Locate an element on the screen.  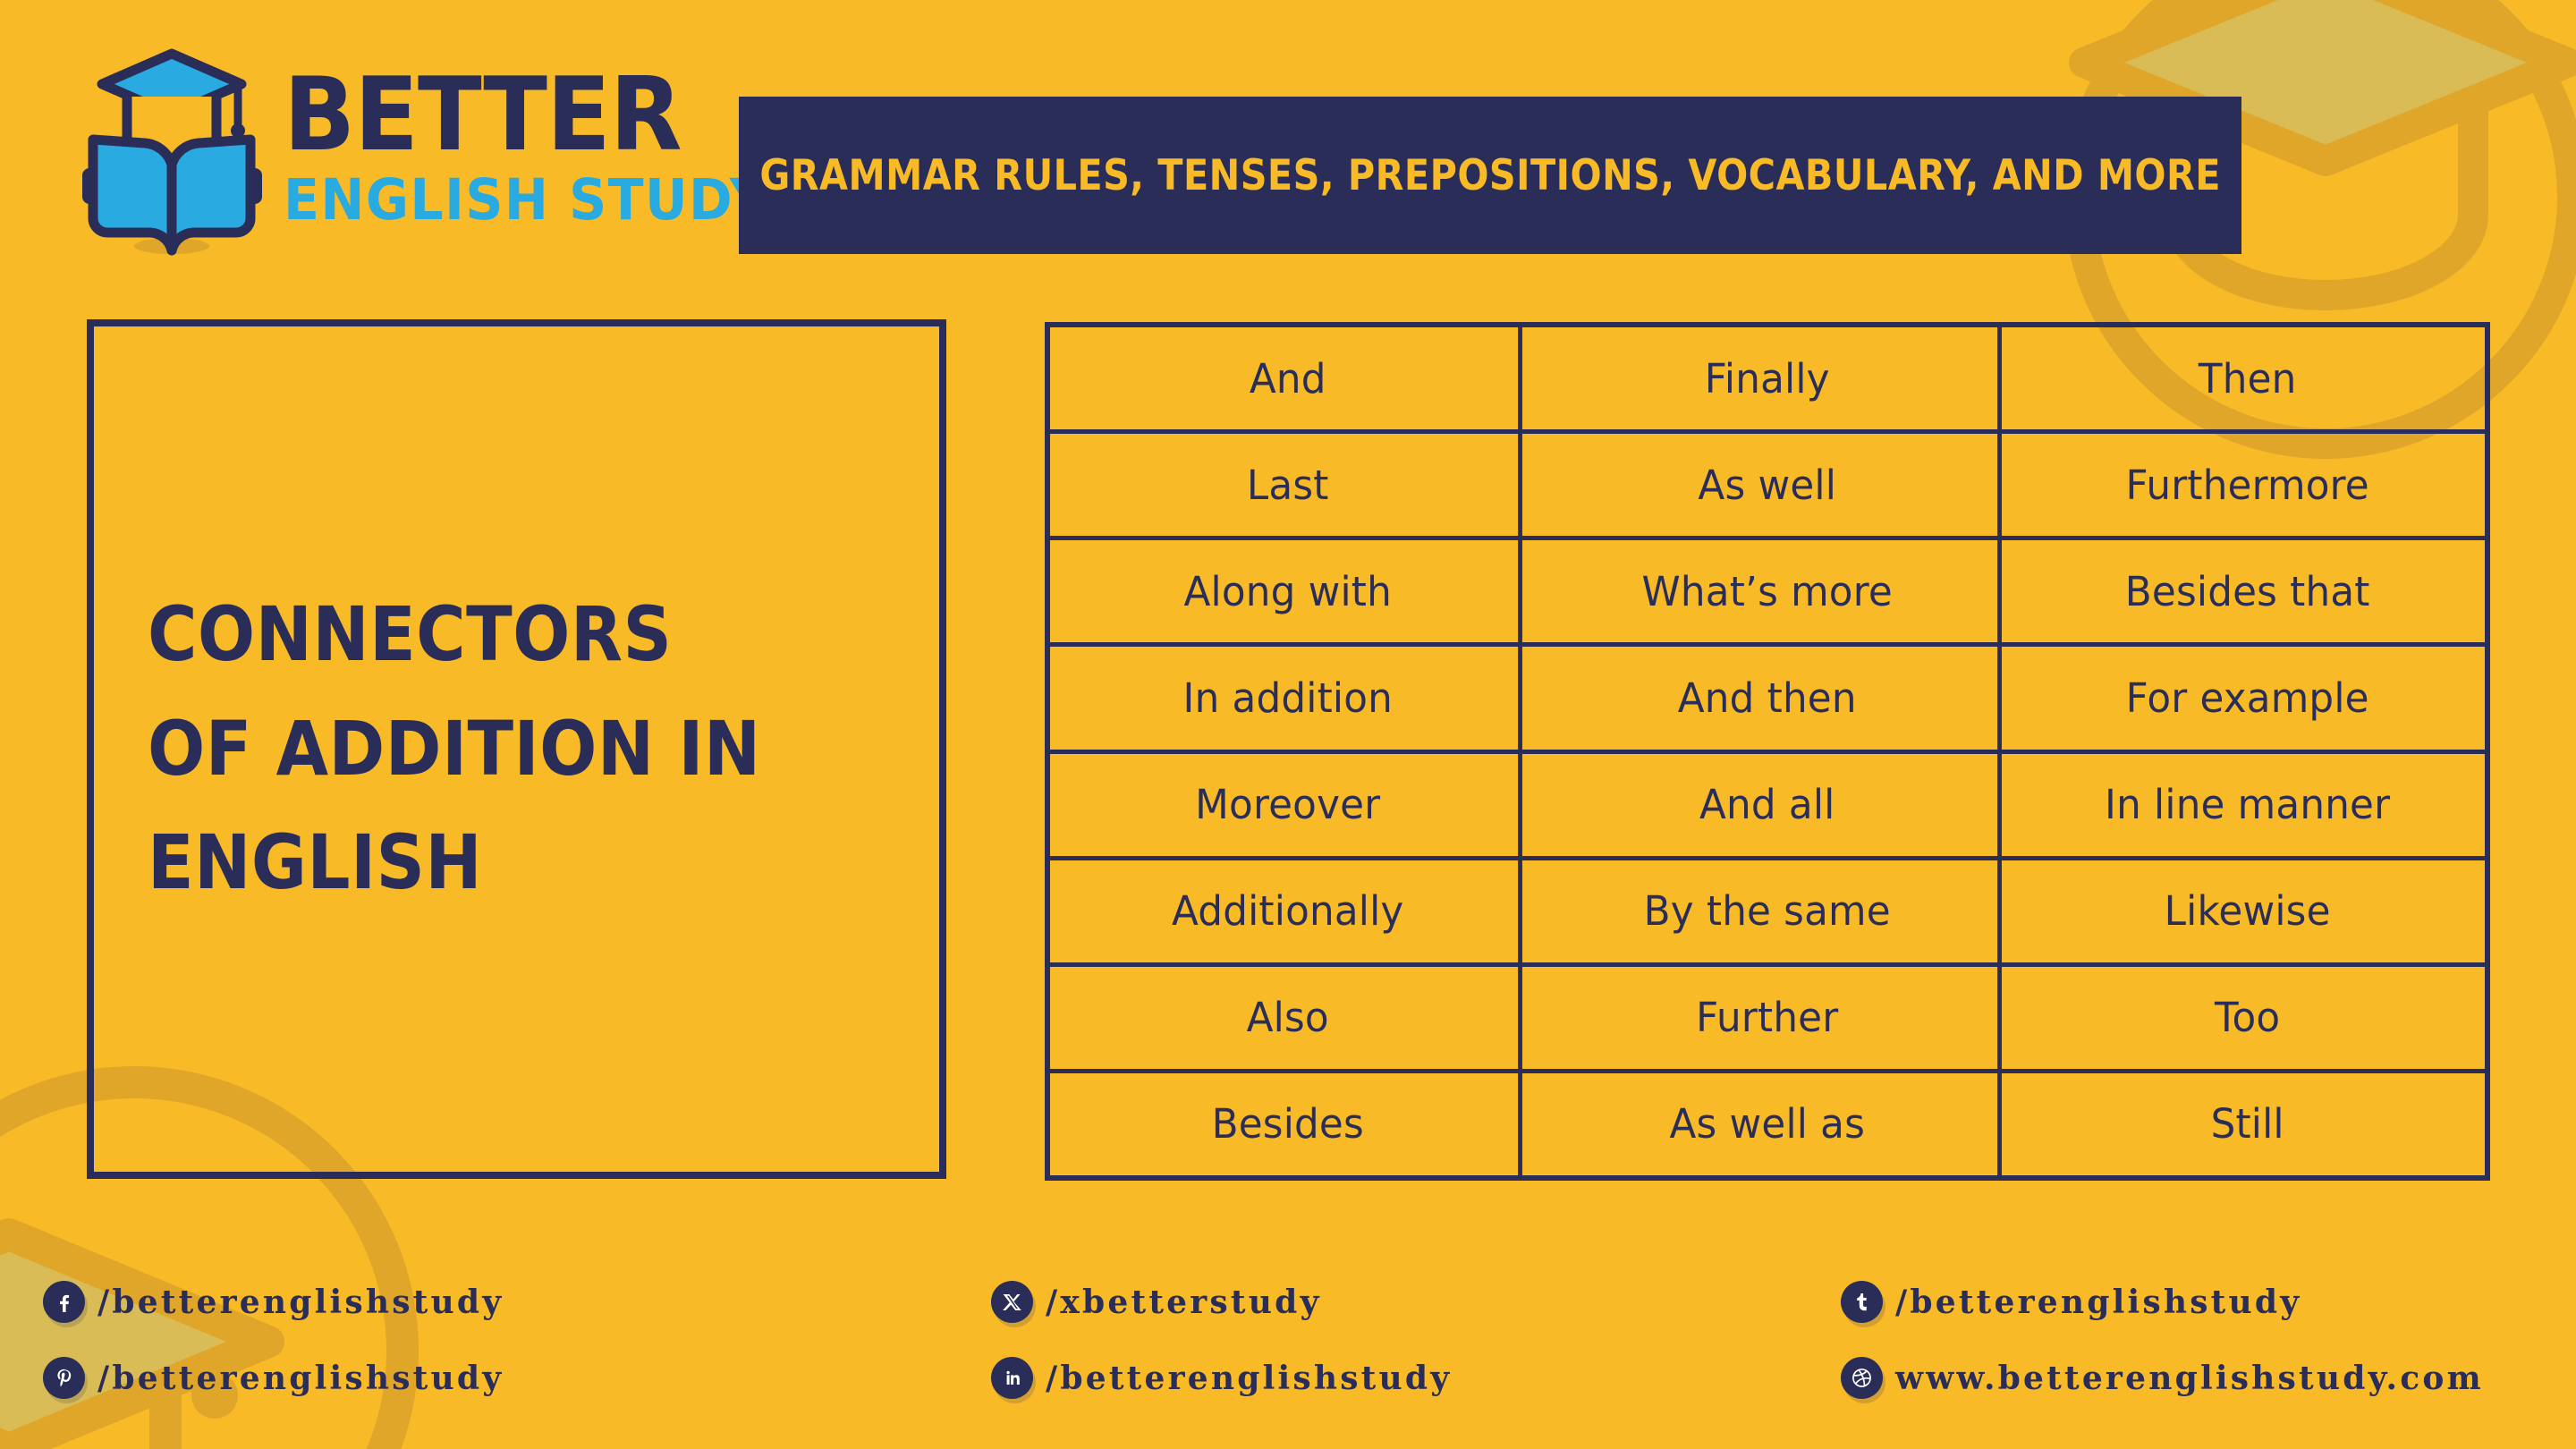
table-cell: As well is located at coordinates (1770, 485).